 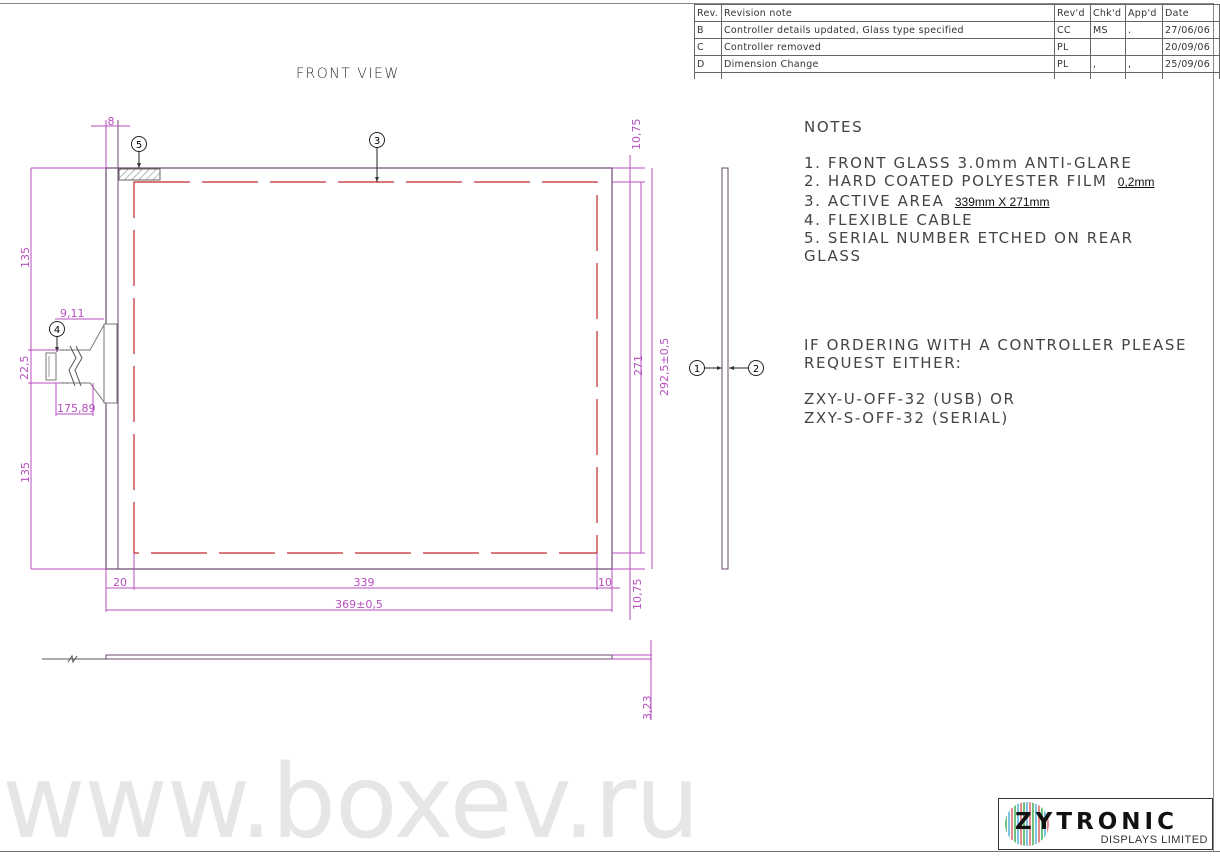 I want to click on svg-text: 3, so click(x=377, y=141).